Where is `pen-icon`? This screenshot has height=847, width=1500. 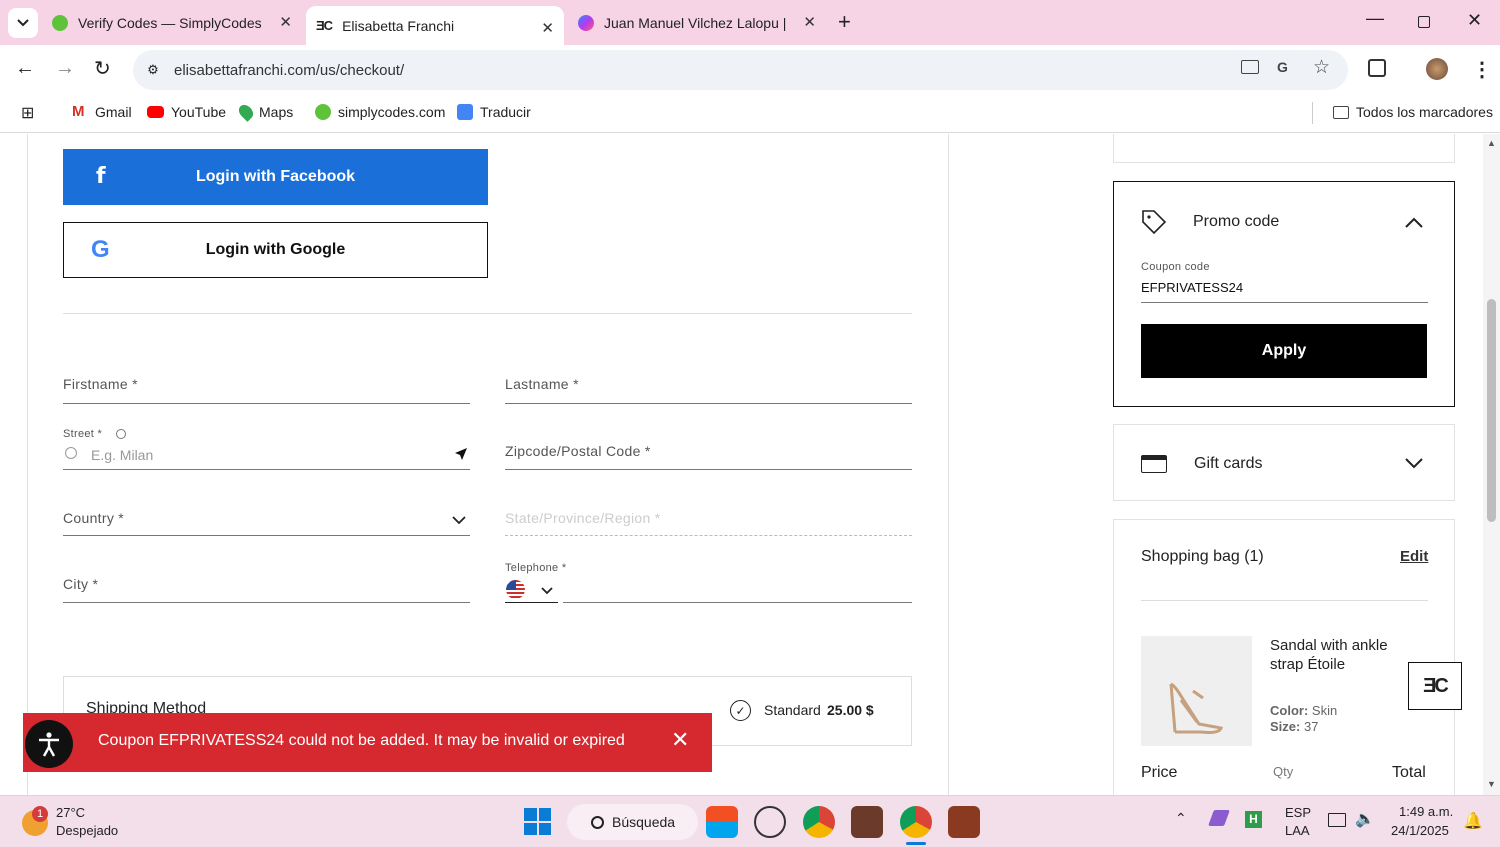 pen-icon is located at coordinates (1219, 818).